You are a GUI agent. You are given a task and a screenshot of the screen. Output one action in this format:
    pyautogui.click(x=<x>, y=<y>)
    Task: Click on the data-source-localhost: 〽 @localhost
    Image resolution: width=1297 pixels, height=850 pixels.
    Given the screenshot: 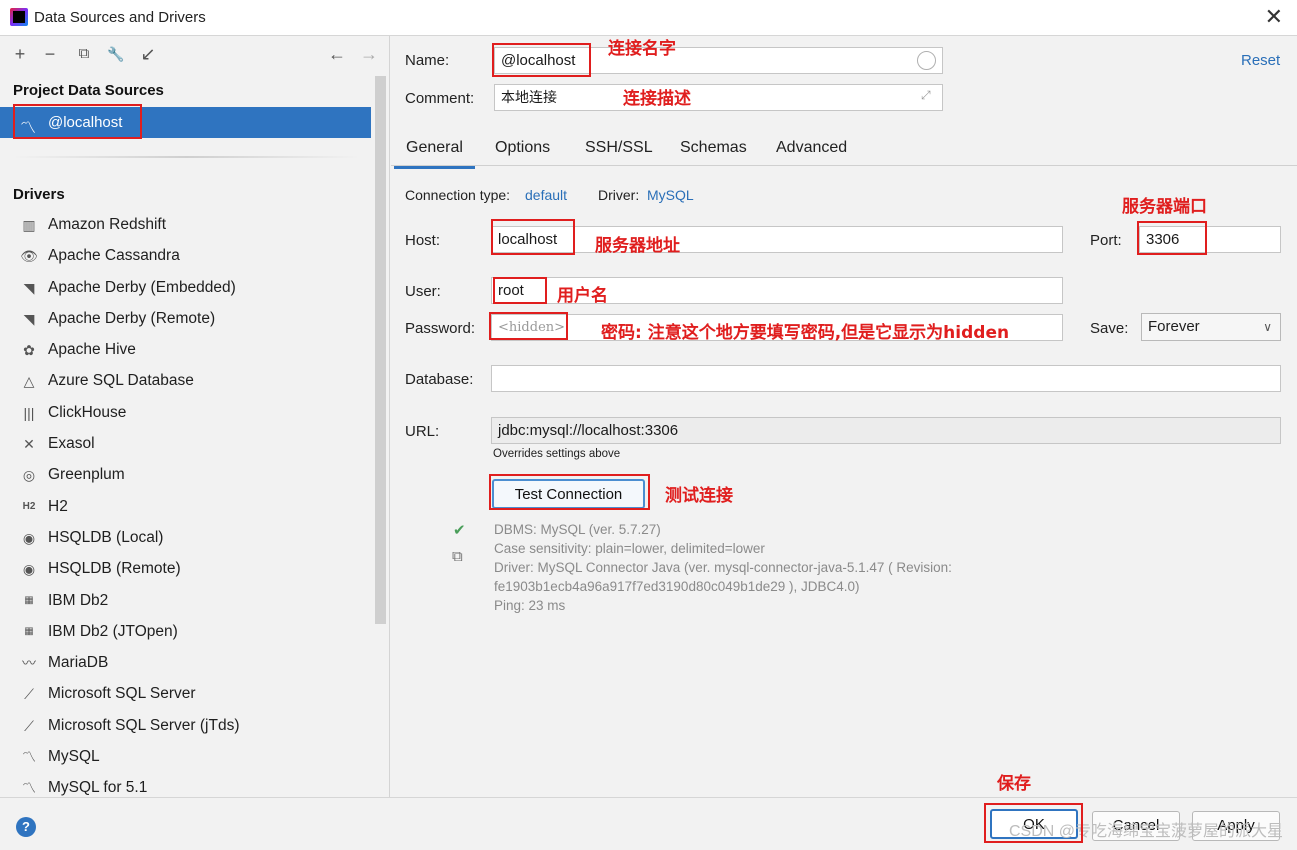 What is the action you would take?
    pyautogui.click(x=185, y=122)
    